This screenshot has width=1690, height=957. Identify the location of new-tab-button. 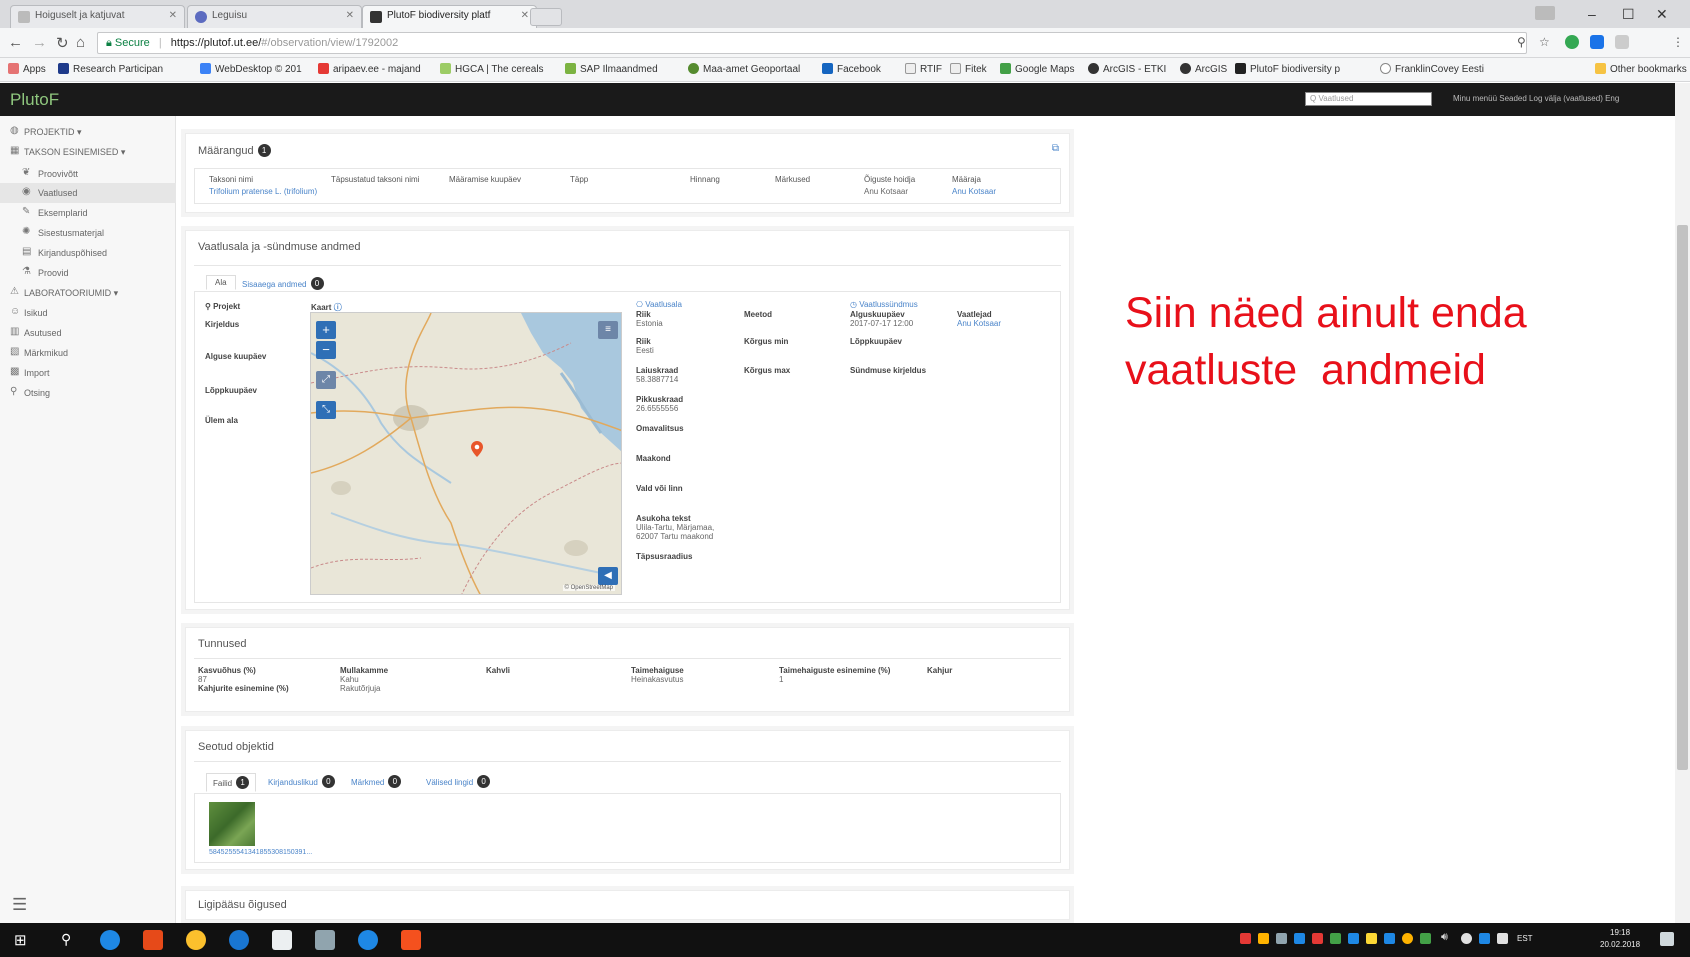
(546, 17).